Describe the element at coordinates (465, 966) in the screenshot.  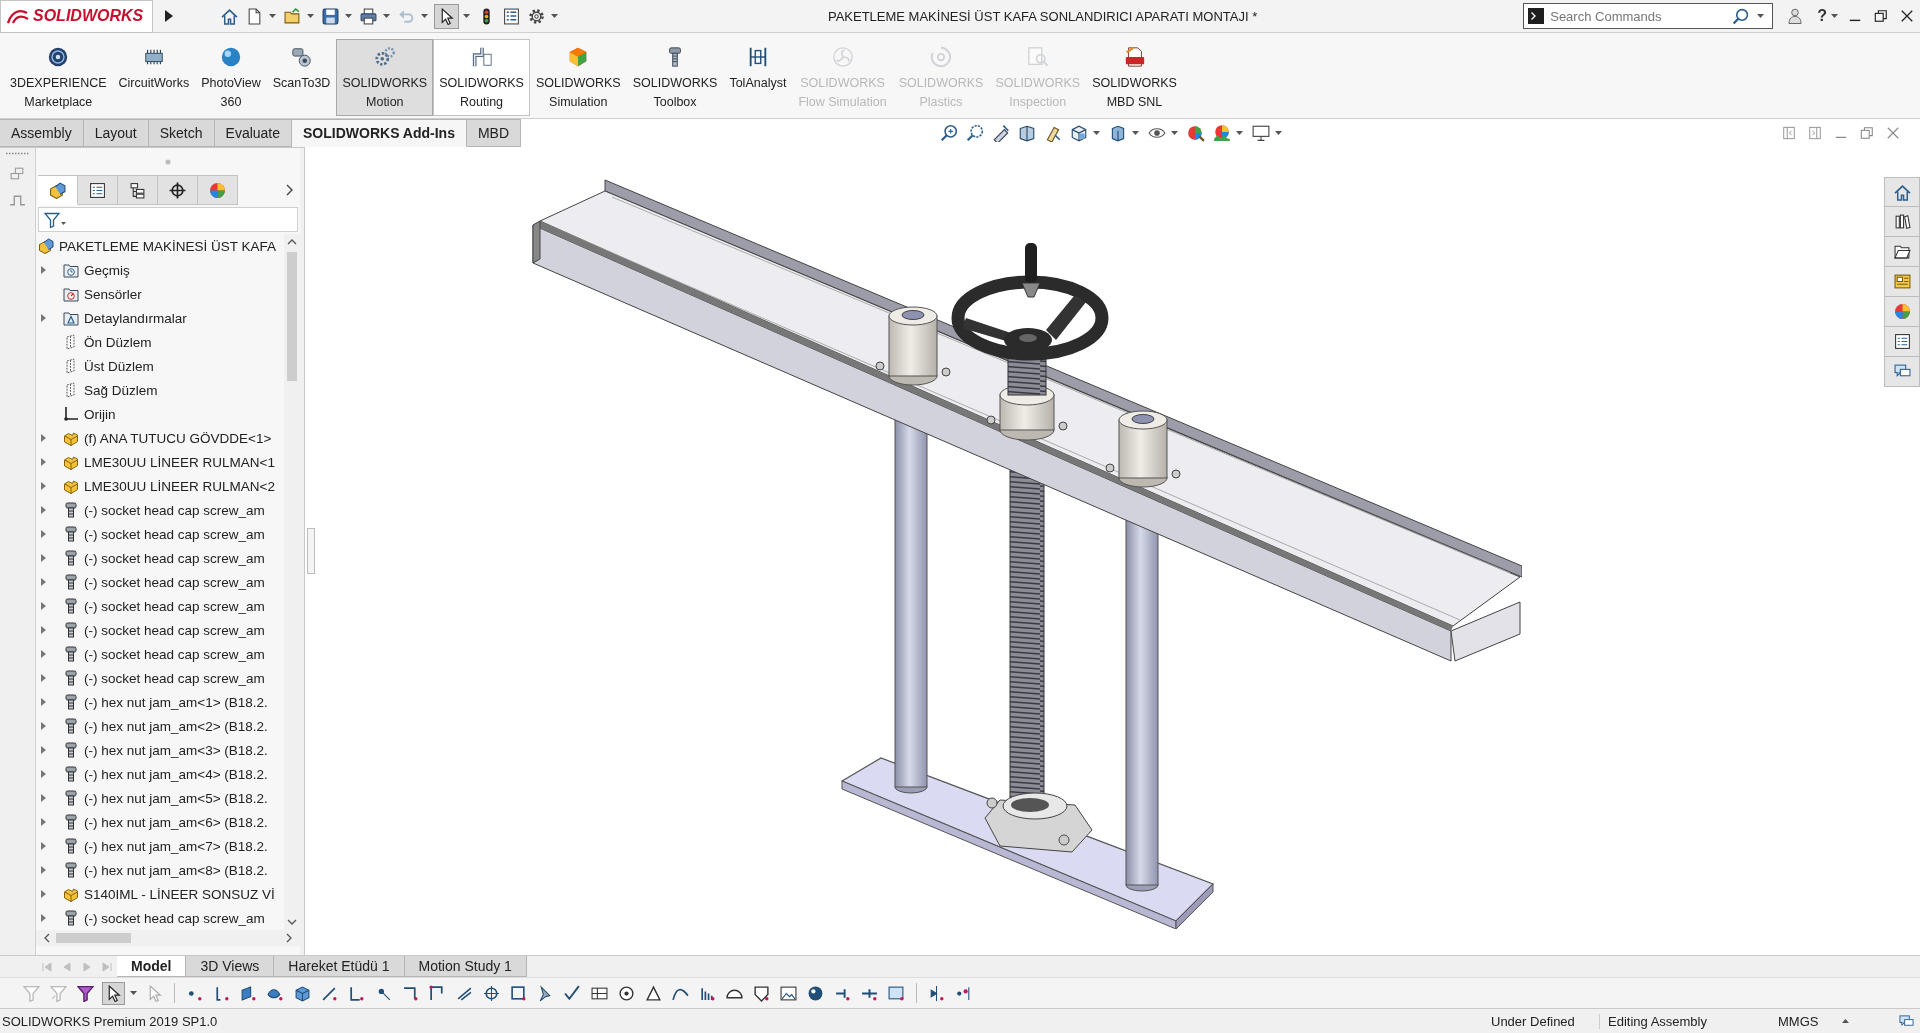
I see `study-tab: Motion Study 1` at that location.